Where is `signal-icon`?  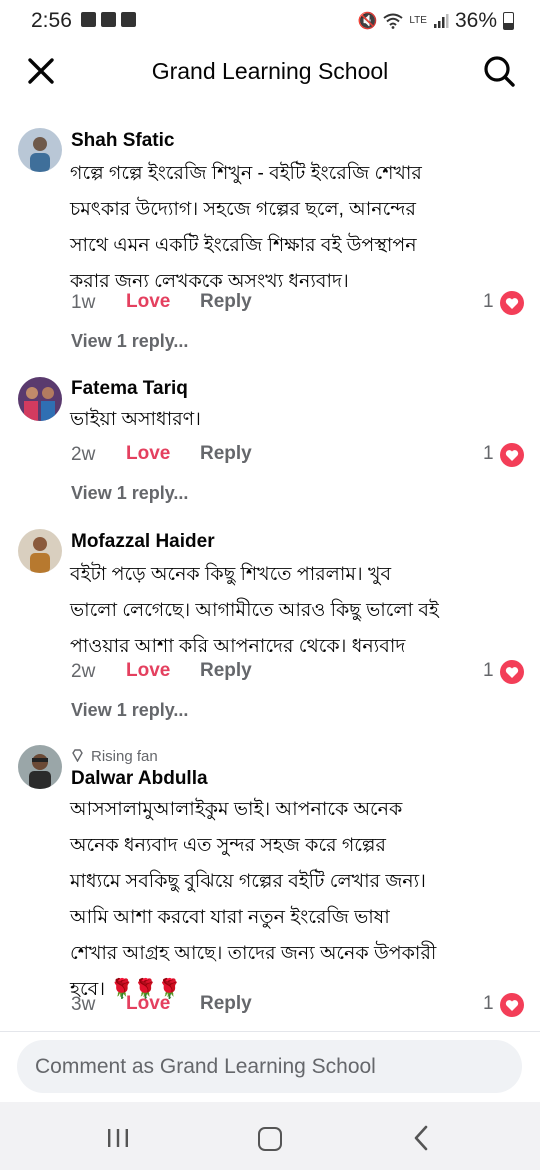 signal-icon is located at coordinates (441, 21).